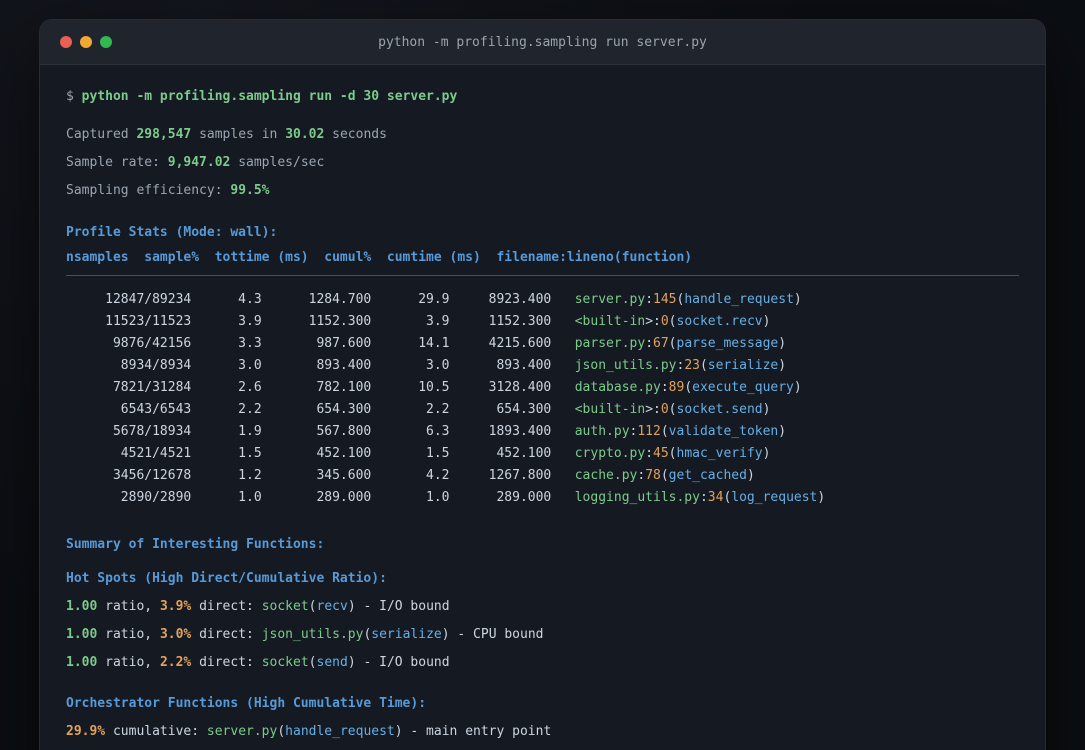 The height and width of the screenshot is (750, 1085). Describe the element at coordinates (542, 275) in the screenshot. I see `table-divider` at that location.